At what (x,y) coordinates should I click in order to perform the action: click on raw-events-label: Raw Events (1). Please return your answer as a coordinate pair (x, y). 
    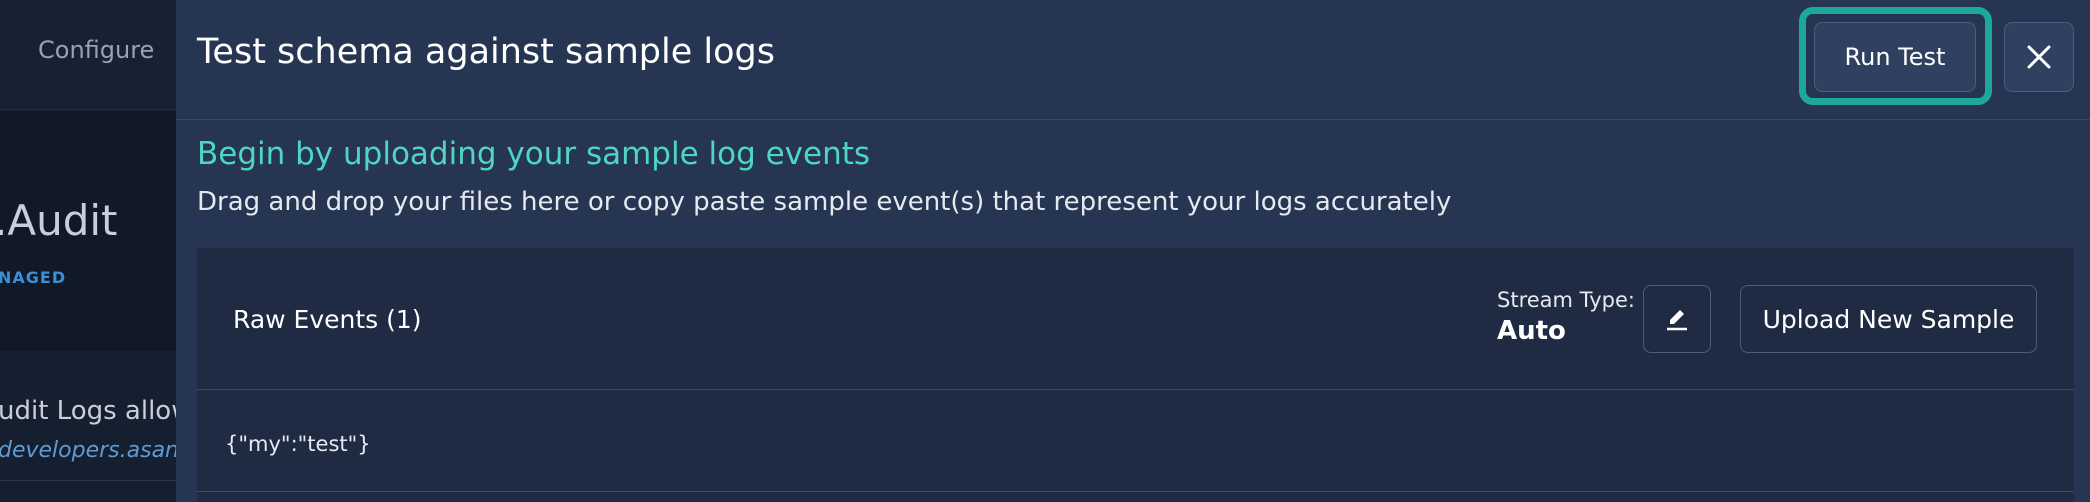
    Looking at the image, I should click on (327, 319).